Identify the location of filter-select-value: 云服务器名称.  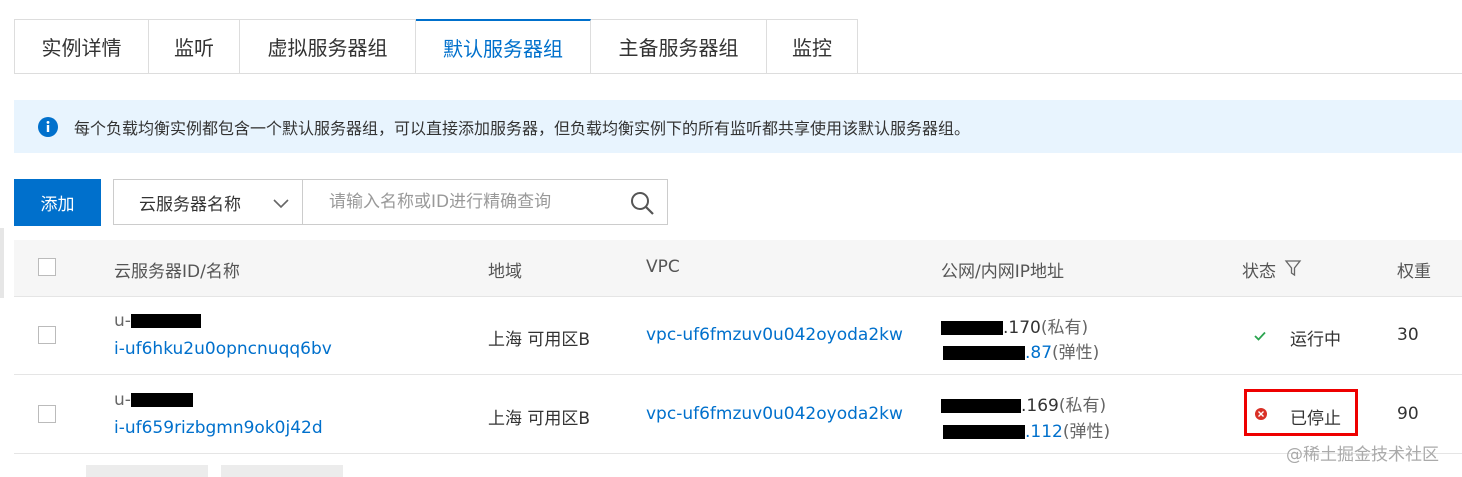
(190, 204).